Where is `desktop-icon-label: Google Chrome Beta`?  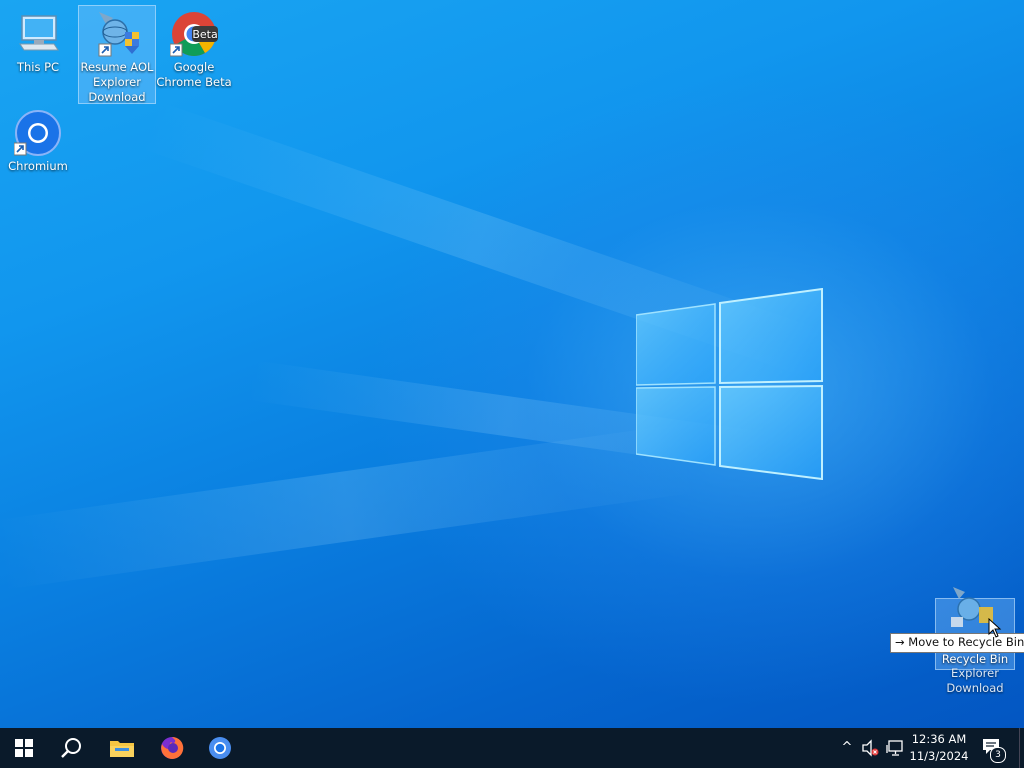
desktop-icon-label: Google Chrome Beta is located at coordinates (194, 74).